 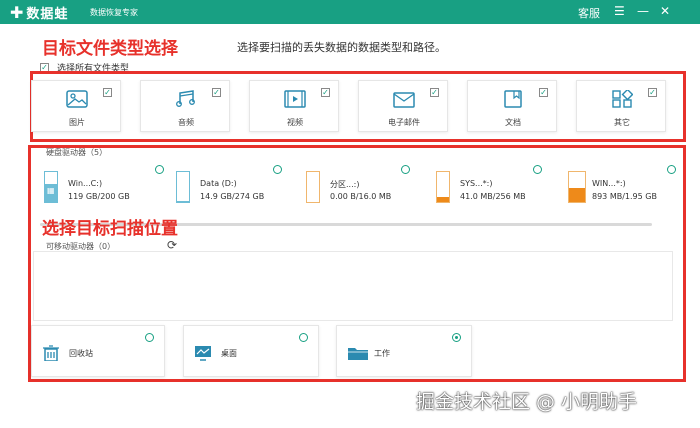 What do you see at coordinates (251, 351) in the screenshot?
I see `location-desktop: 桌面` at bounding box center [251, 351].